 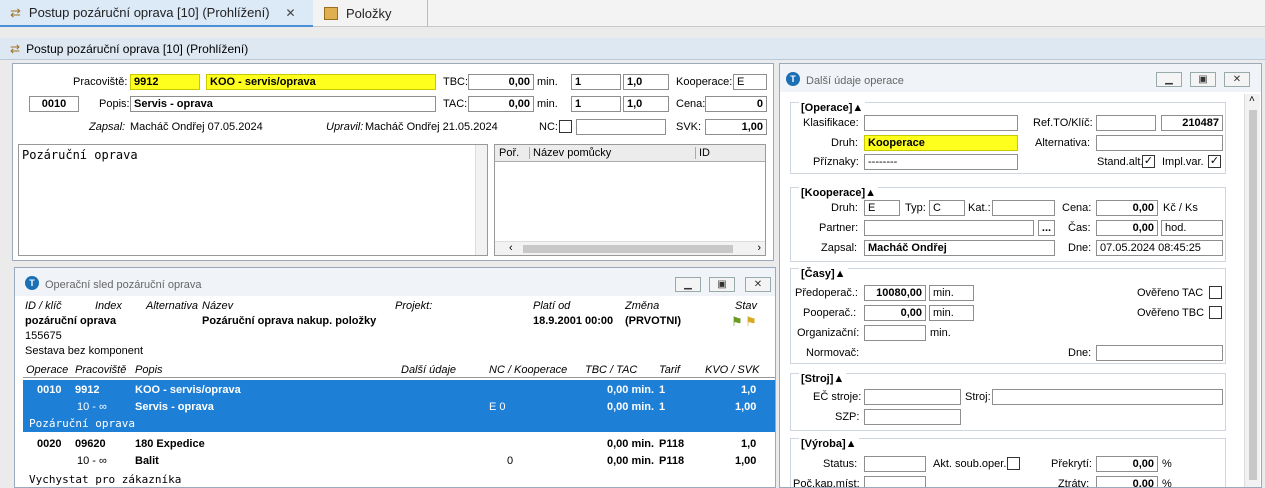 I want to click on impl-var-checkbox: ✓, so click(x=1214, y=161).